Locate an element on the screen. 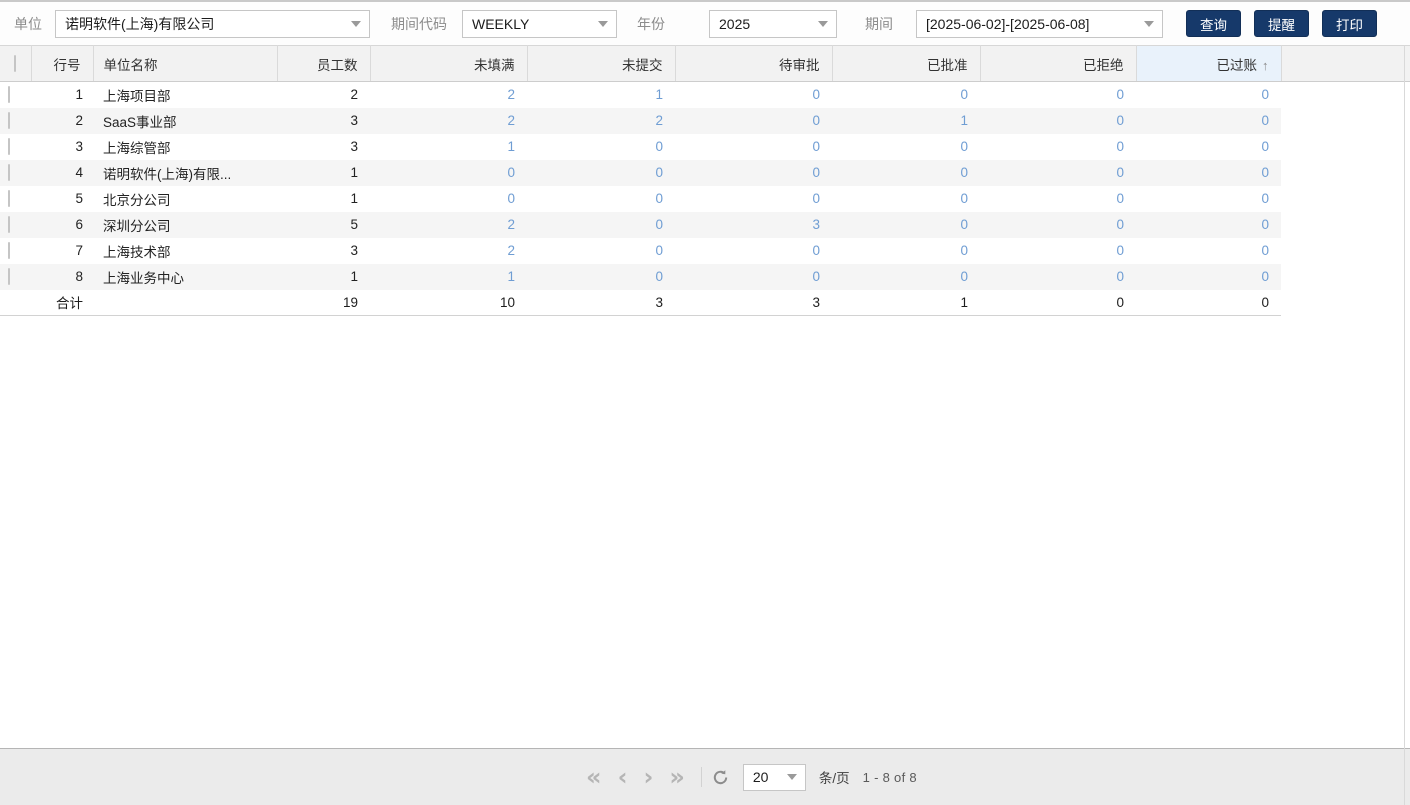  total-pending-cell: 3 is located at coordinates (753, 302).